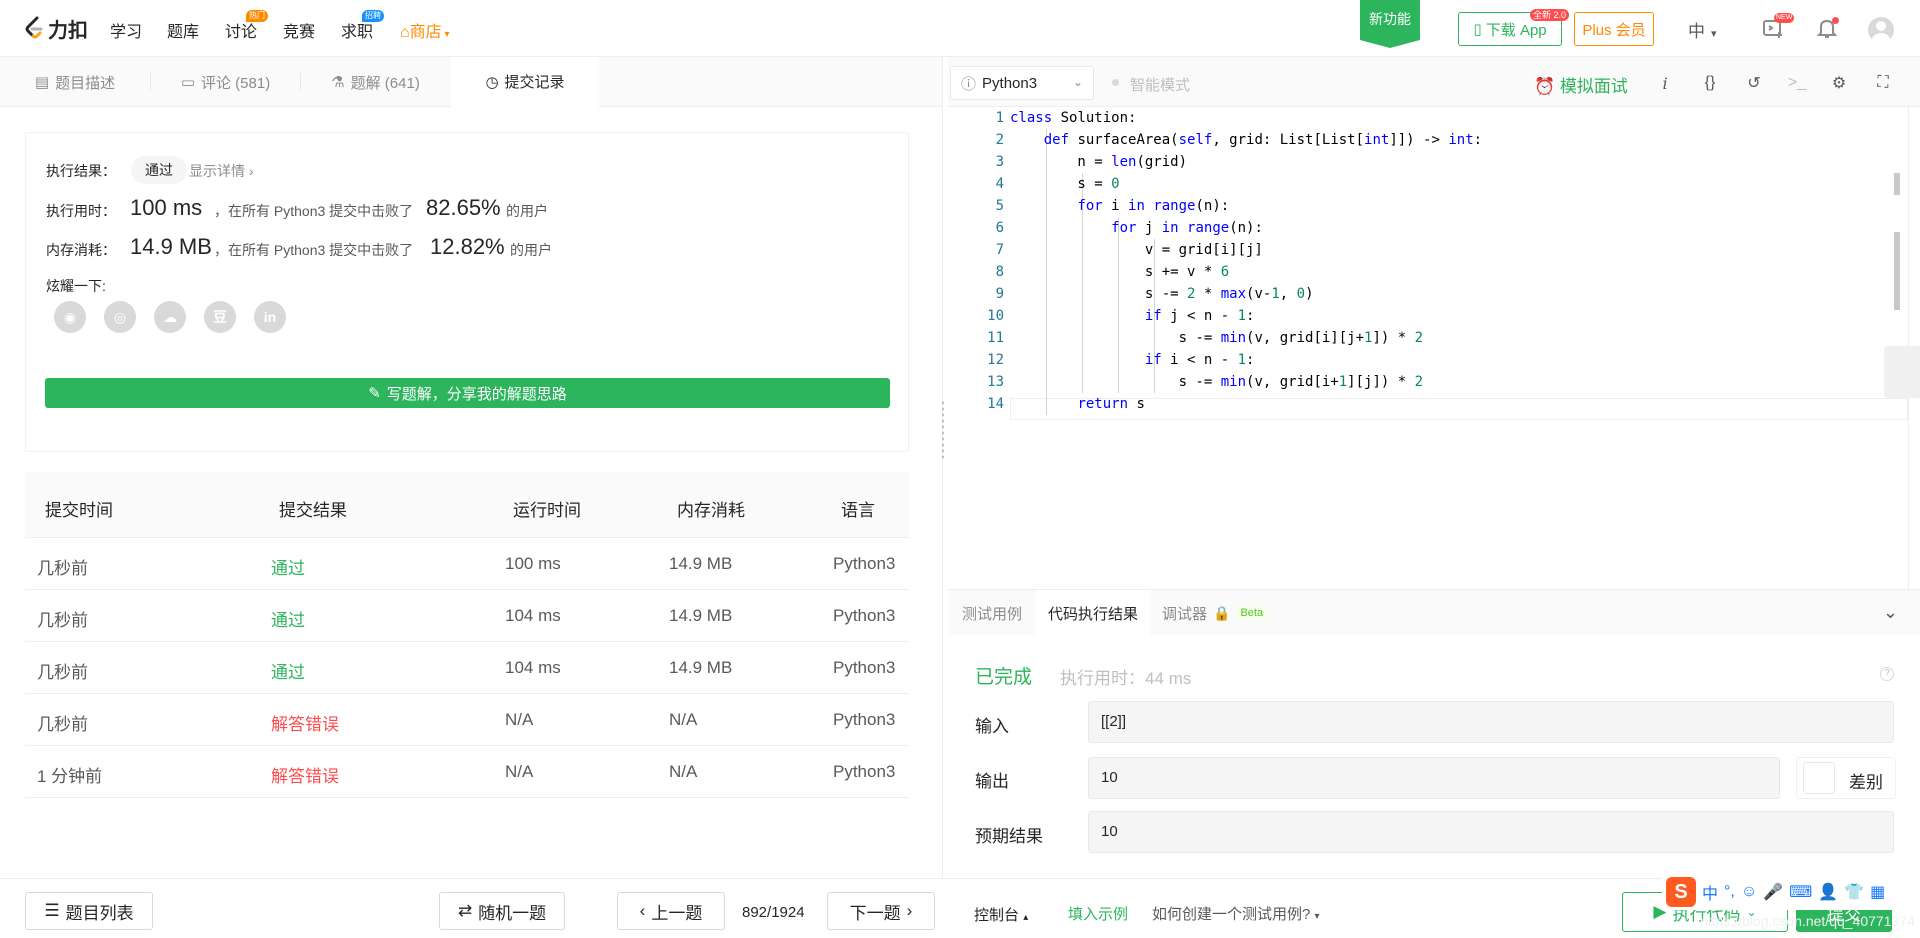  Describe the element at coordinates (1199, 360) in the screenshot. I see `code-text: if i < n - 1:` at that location.